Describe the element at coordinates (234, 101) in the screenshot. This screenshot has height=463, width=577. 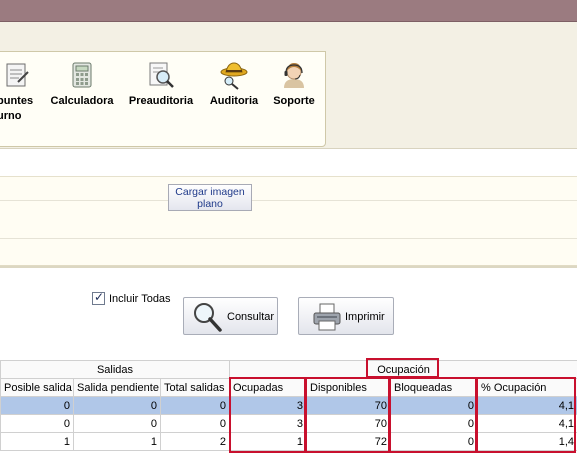
I see `ribbon-item-label: Auditoria` at that location.